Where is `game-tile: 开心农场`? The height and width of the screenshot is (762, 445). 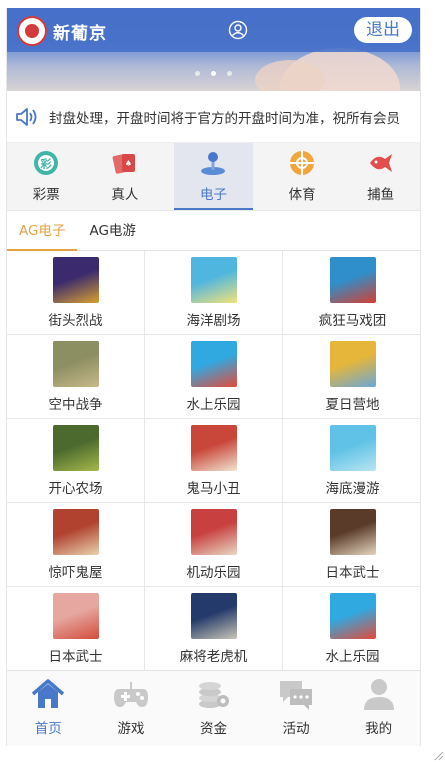 game-tile: 开心农场 is located at coordinates (76, 461).